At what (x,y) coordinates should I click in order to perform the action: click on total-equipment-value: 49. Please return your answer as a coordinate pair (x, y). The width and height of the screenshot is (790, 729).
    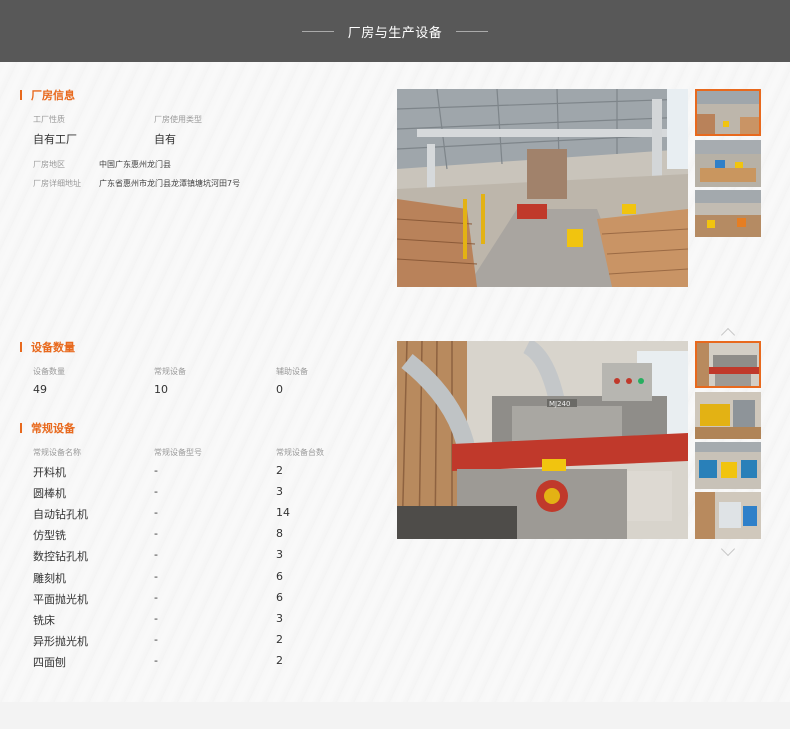
    Looking at the image, I should click on (40, 389).